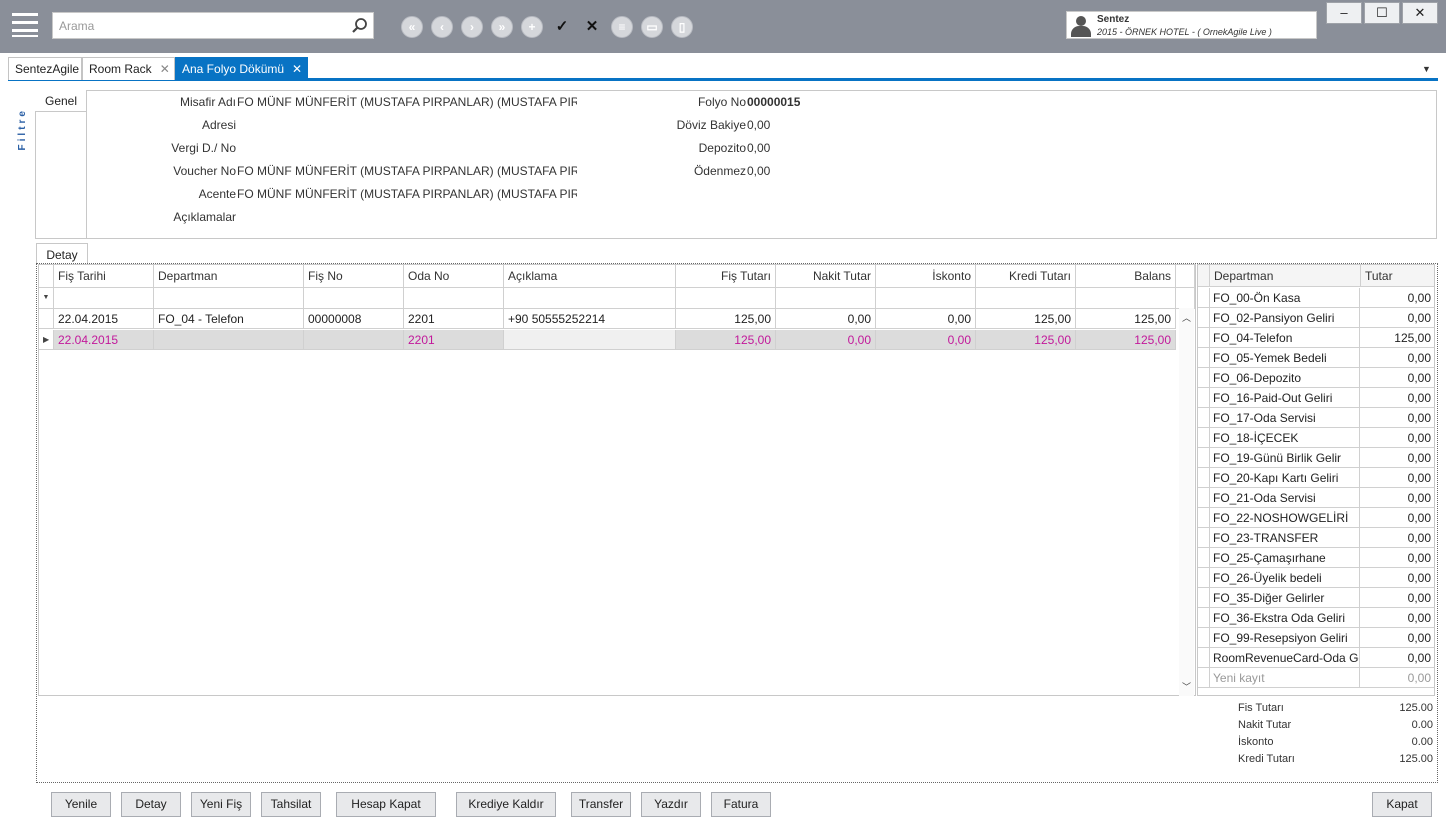 This screenshot has width=1446, height=833. I want to click on search-icon, so click(360, 26).